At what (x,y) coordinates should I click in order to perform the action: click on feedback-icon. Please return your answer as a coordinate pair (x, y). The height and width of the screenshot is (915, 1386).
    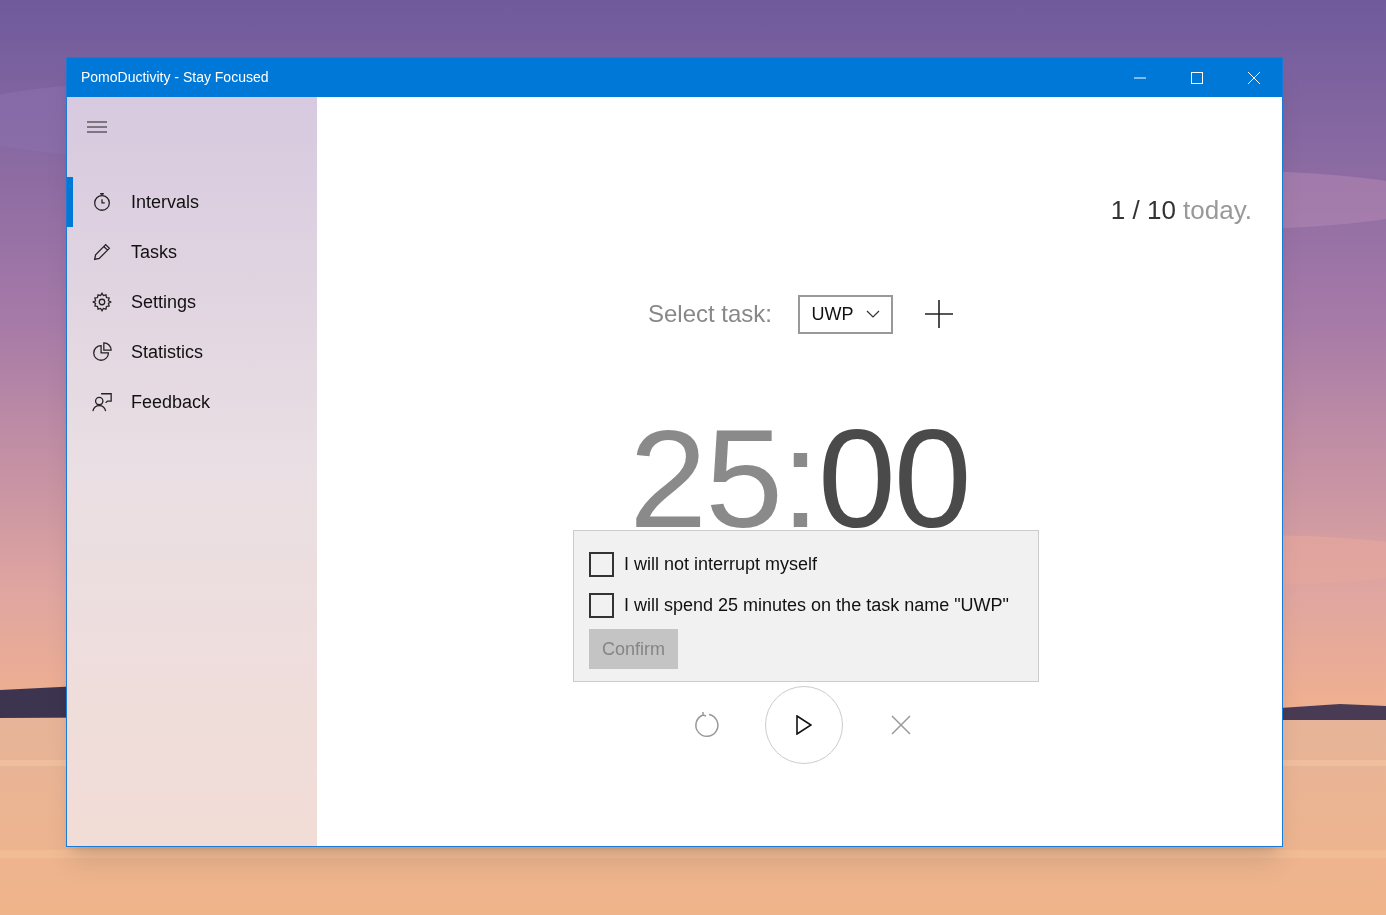
    Looking at the image, I should click on (102, 402).